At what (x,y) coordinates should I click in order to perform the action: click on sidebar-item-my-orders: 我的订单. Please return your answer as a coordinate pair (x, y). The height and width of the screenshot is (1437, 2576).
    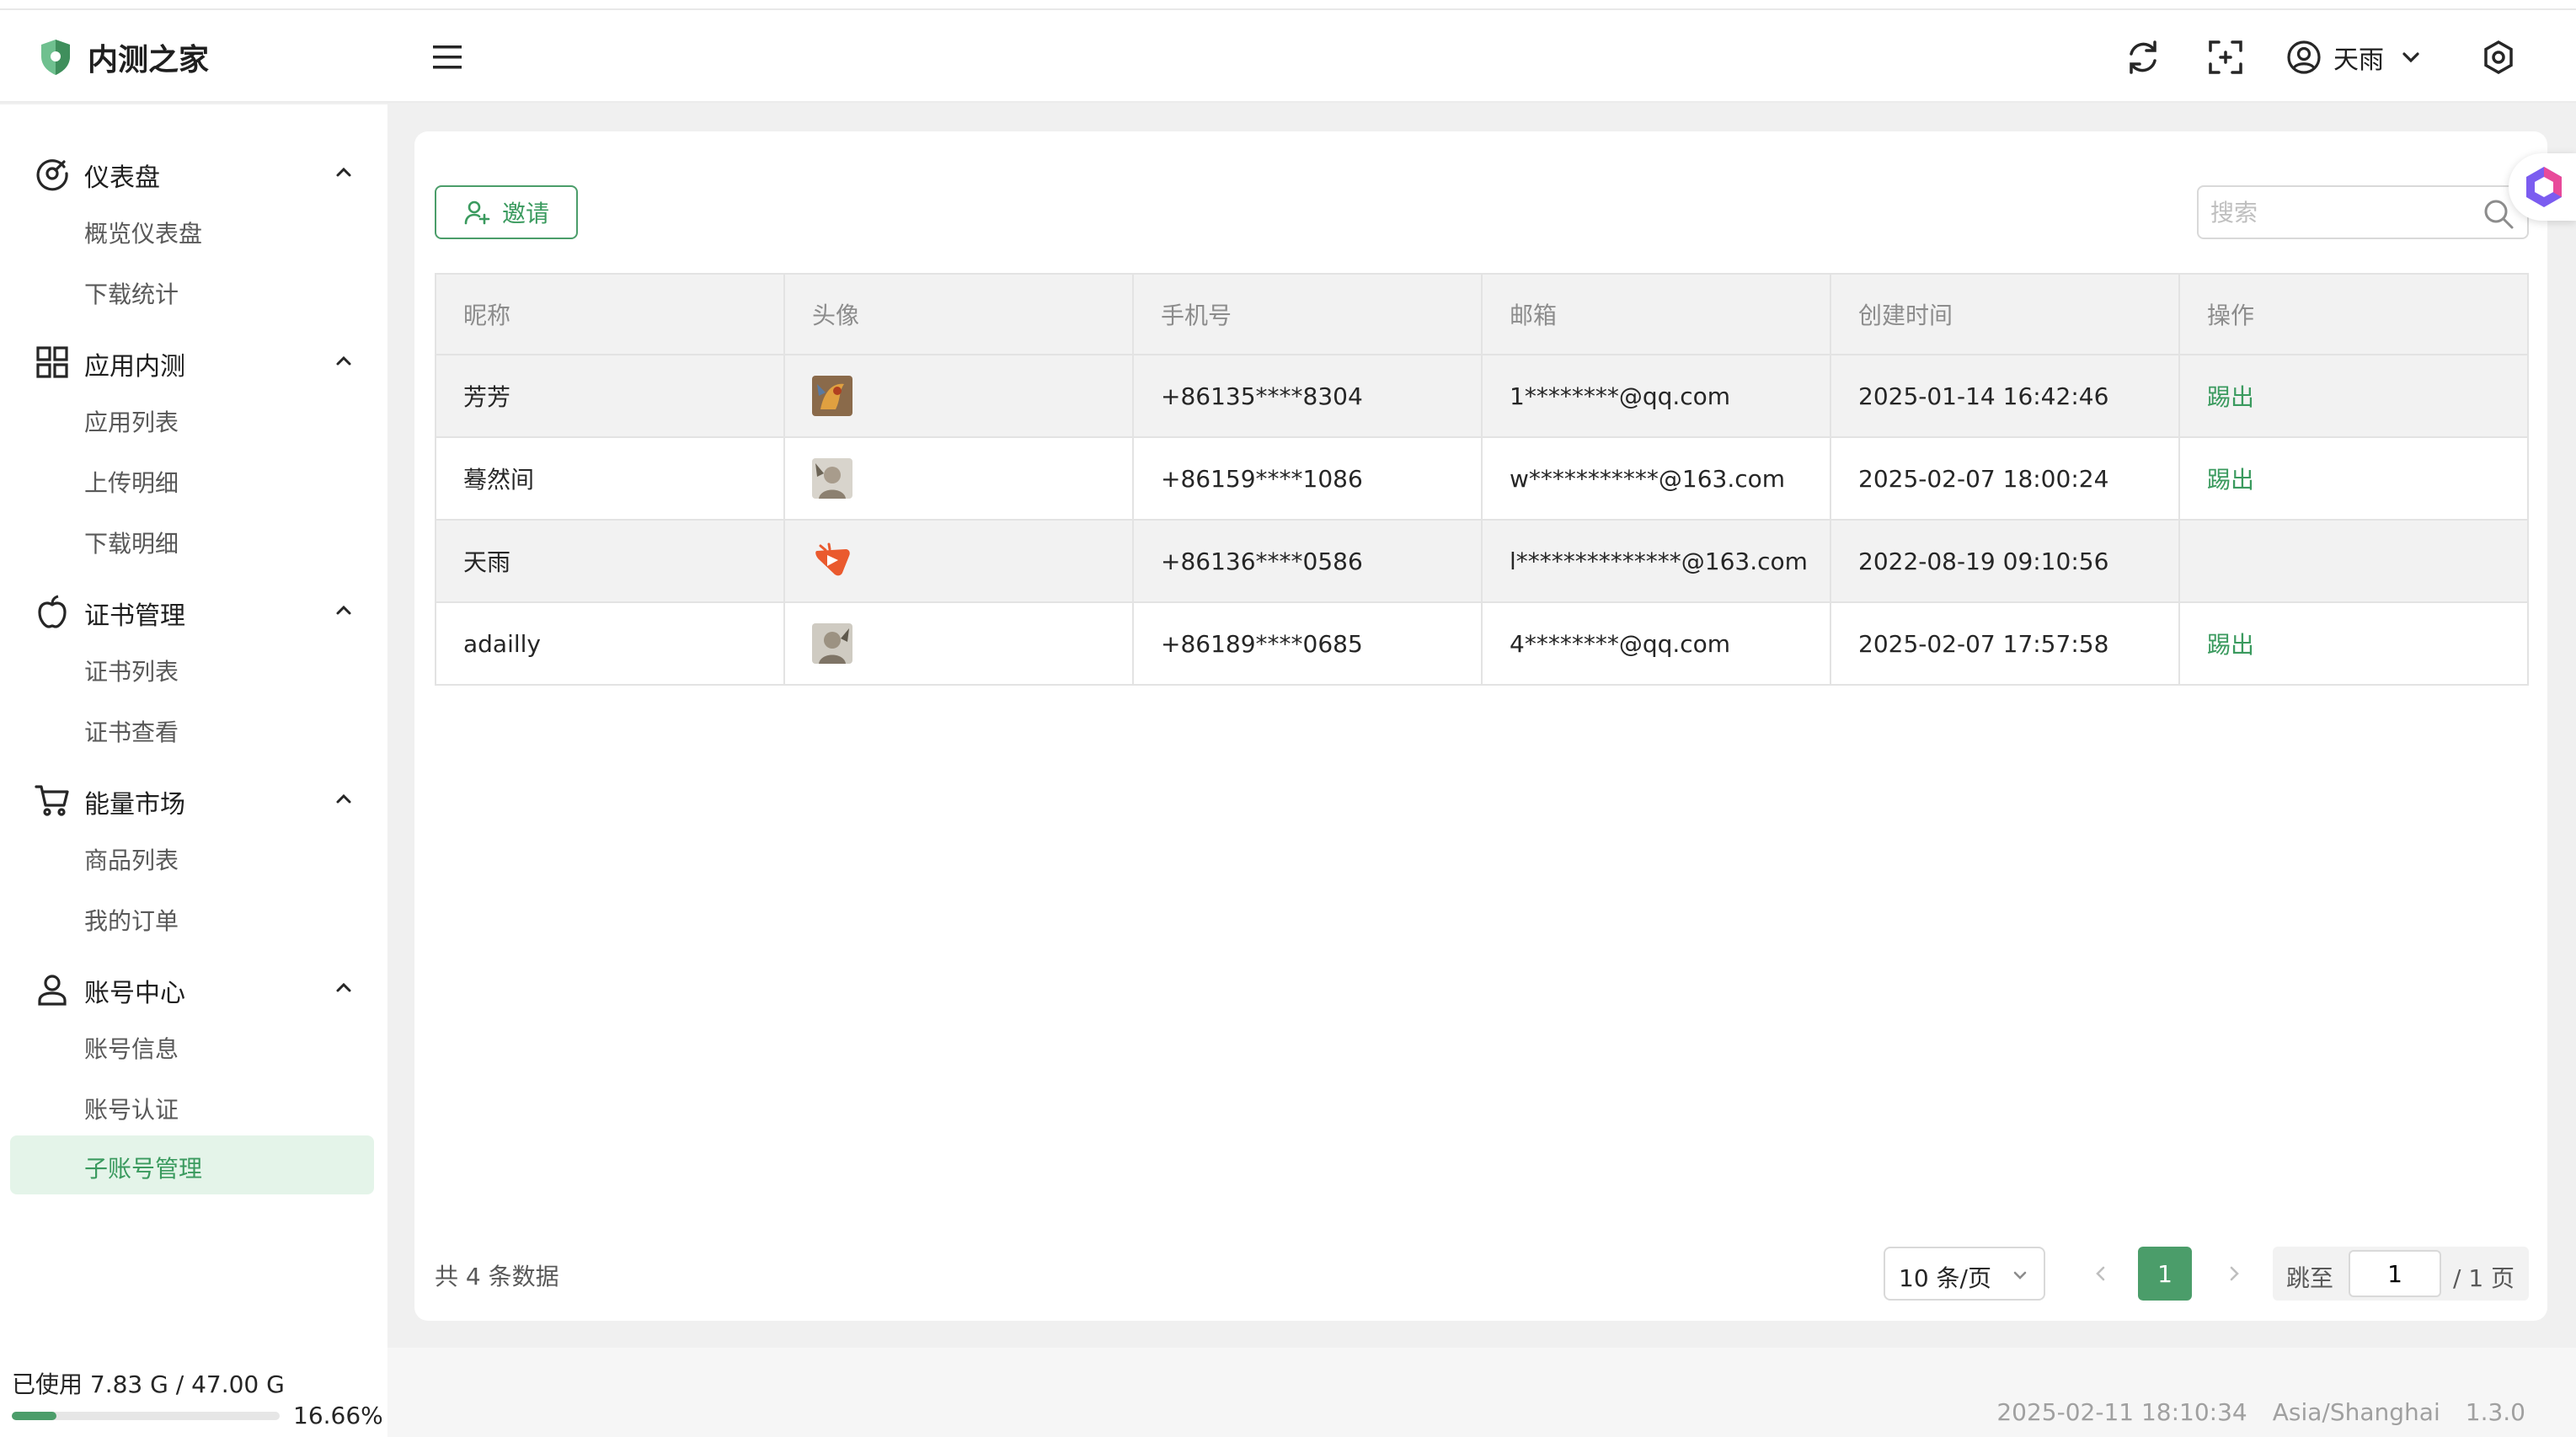
    Looking at the image, I should click on (192, 917).